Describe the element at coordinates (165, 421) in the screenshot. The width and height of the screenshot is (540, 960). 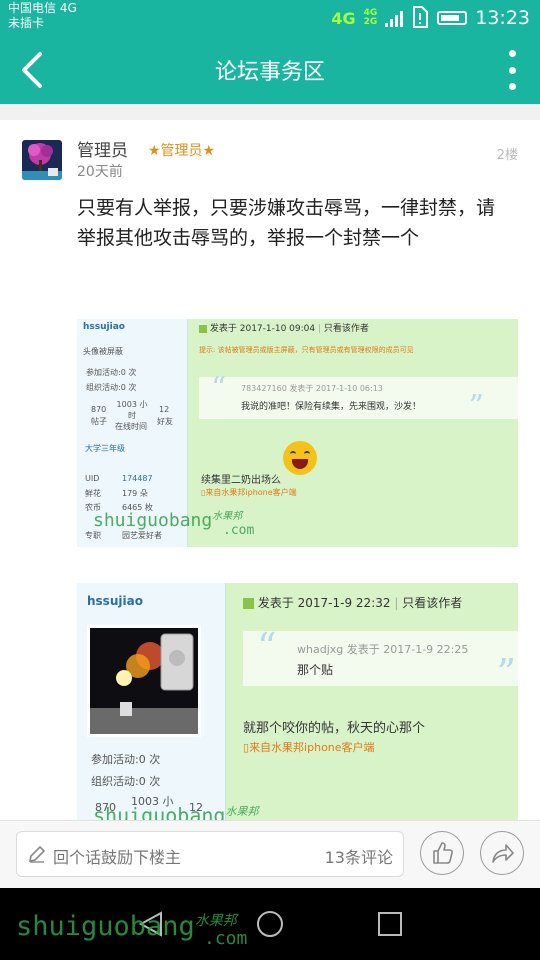
I see `friends-label: 好友` at that location.